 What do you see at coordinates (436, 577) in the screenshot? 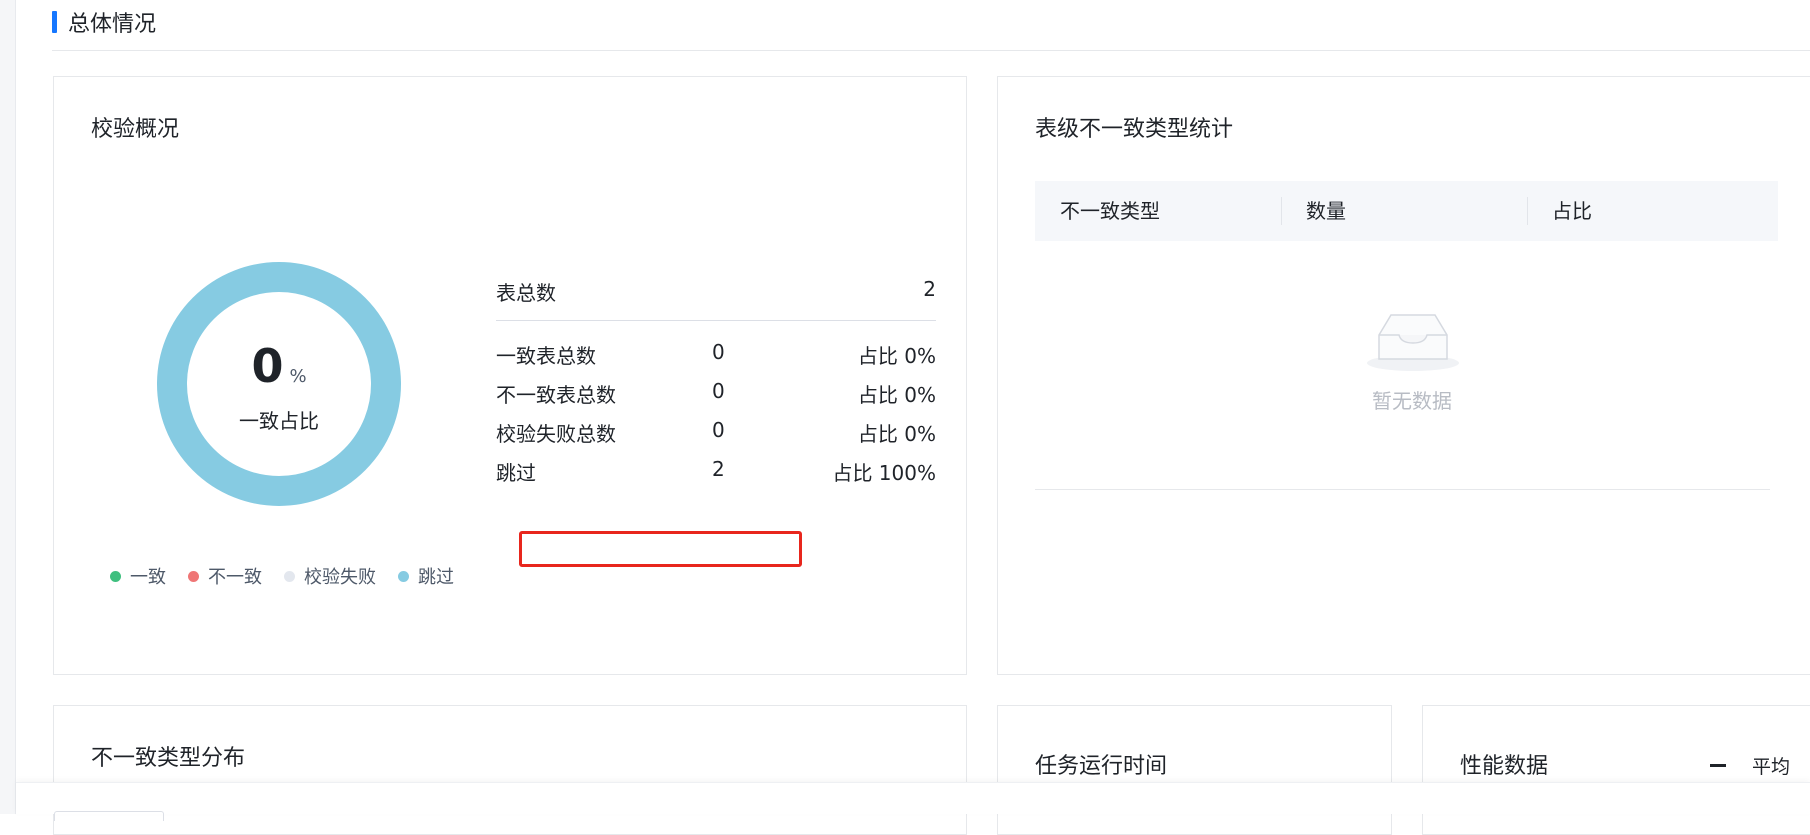
I see `legend-label: 跳过` at bounding box center [436, 577].